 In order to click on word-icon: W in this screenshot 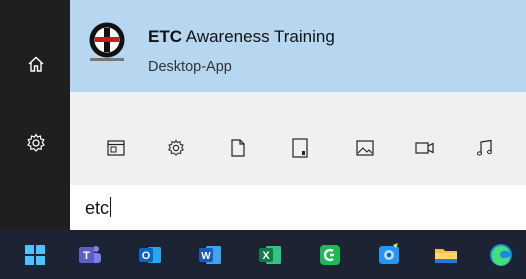, I will do `click(210, 255)`.